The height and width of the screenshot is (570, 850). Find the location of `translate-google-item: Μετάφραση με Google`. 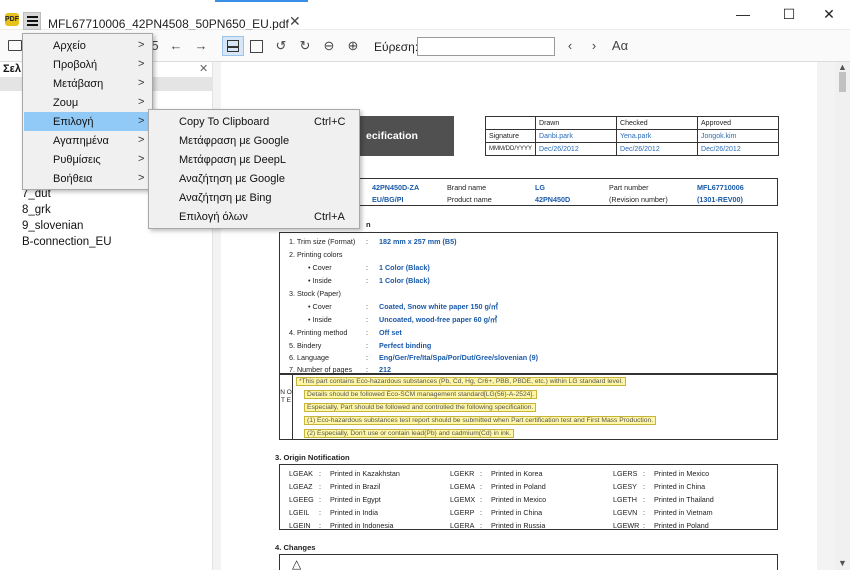

translate-google-item: Μετάφραση με Google is located at coordinates (254, 140).